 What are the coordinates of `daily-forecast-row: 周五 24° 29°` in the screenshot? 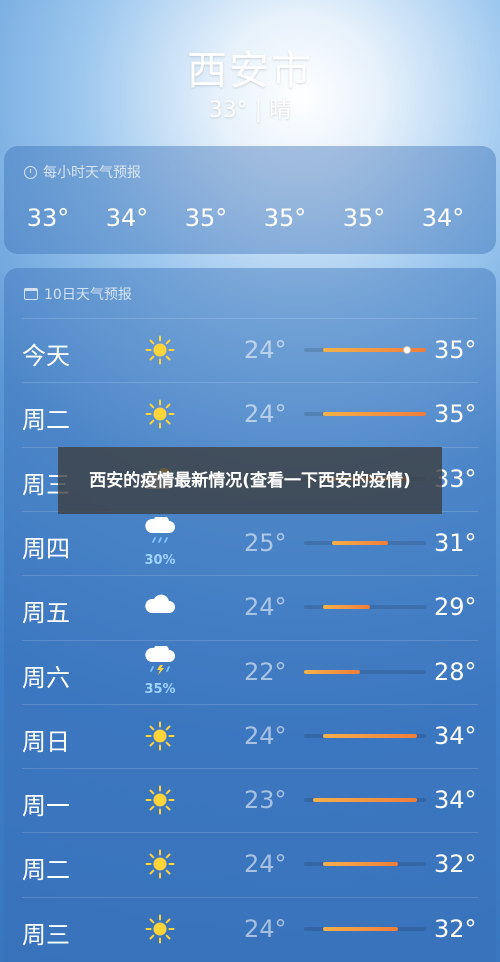 It's located at (250, 607).